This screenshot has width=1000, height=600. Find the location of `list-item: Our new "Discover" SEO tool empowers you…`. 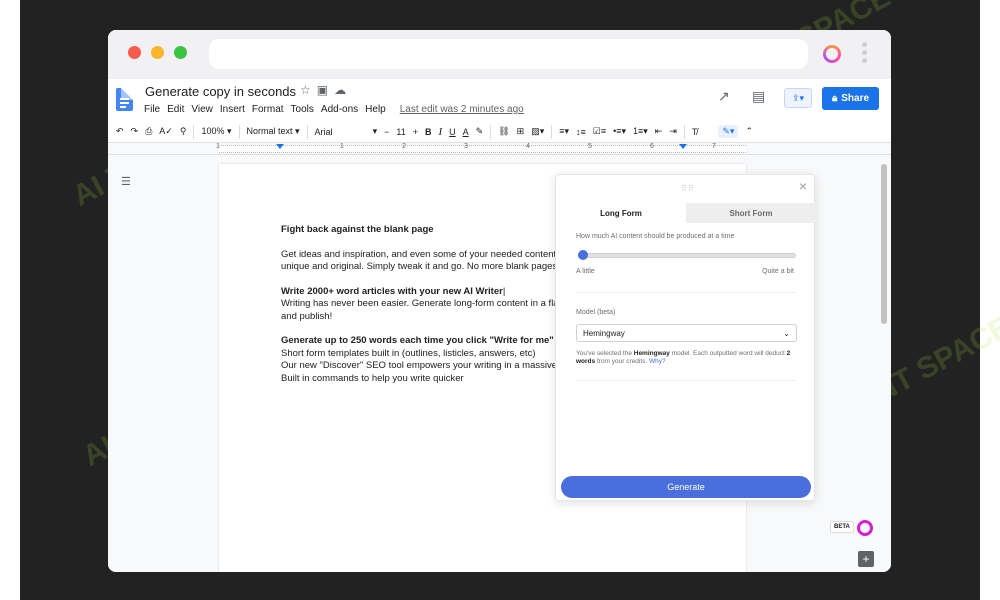

list-item: Our new "Discover" SEO tool empowers you… is located at coordinates (419, 365).